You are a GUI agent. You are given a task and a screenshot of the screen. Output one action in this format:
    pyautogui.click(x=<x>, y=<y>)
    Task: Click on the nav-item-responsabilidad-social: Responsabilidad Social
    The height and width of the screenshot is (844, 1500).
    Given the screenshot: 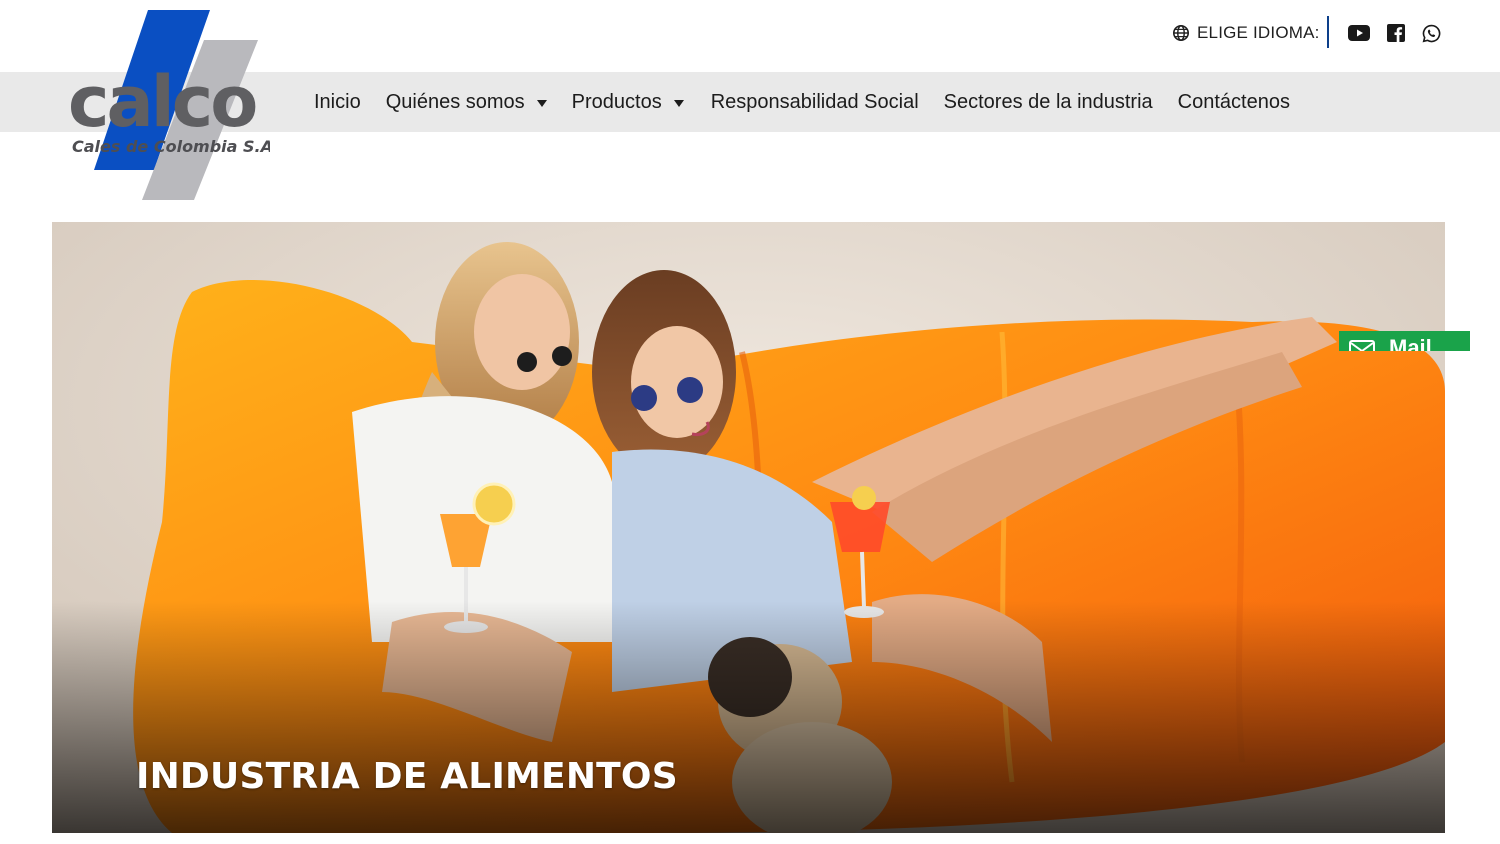 What is the action you would take?
    pyautogui.click(x=815, y=102)
    